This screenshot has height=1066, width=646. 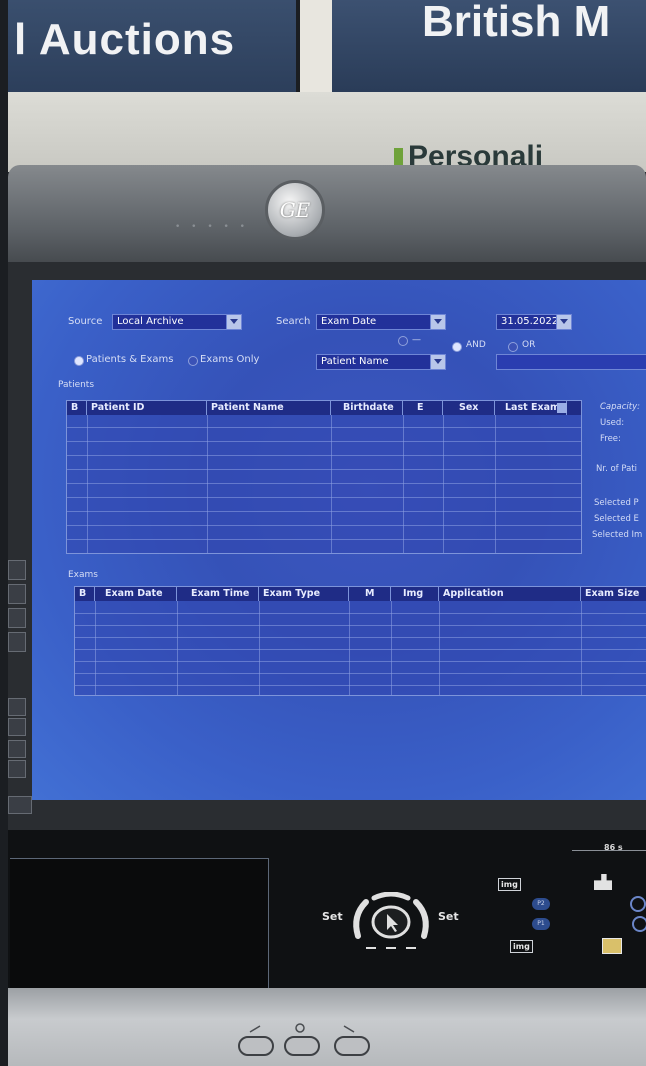 I want to click on col-header-sex: Sex, so click(x=469, y=408).